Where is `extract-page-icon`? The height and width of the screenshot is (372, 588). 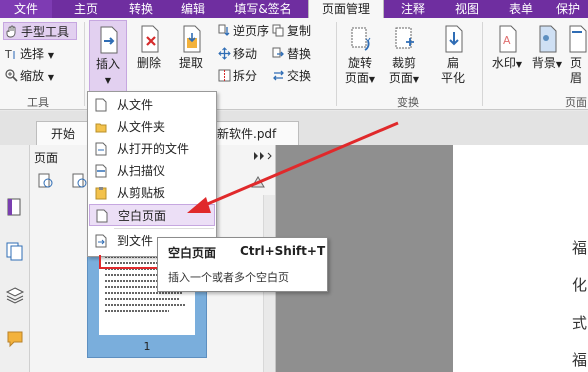
extract-page-icon is located at coordinates (192, 39).